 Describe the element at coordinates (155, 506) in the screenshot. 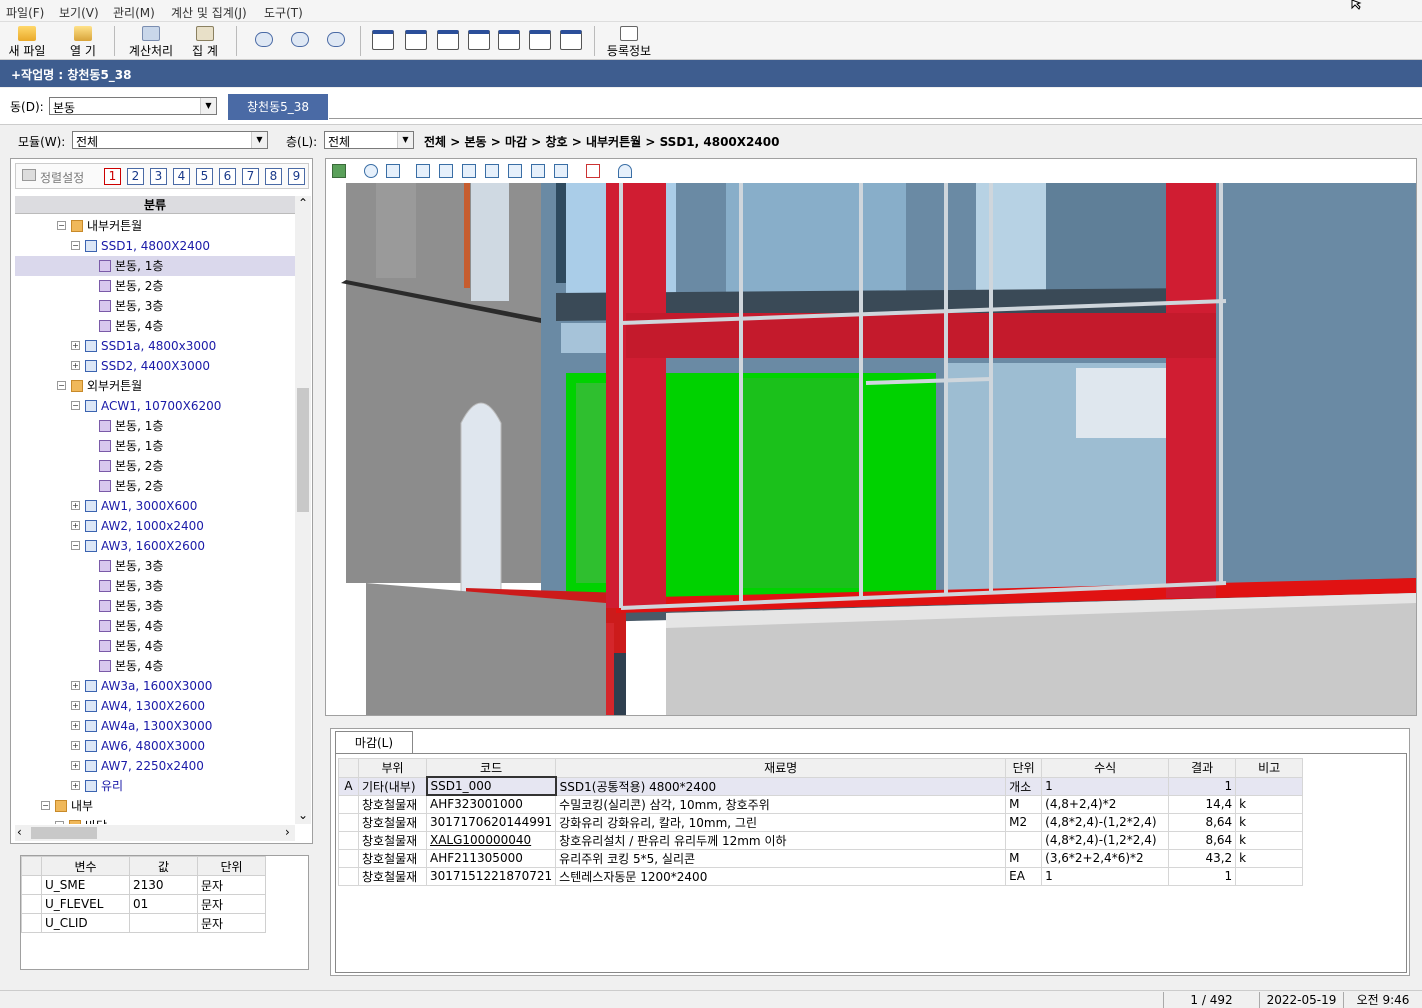

I see `tree-item: + AW1, 3000X600` at that location.